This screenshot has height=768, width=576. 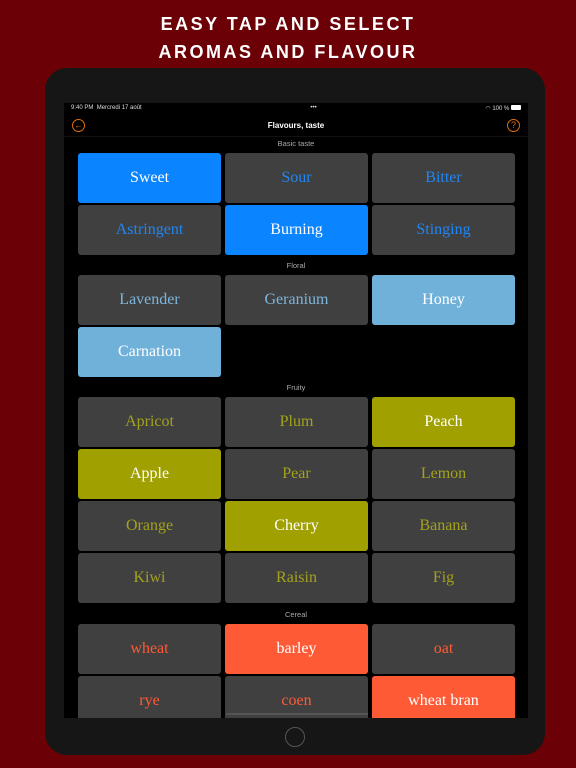 I want to click on flavour-tile-bitter: Bitter, so click(x=443, y=178).